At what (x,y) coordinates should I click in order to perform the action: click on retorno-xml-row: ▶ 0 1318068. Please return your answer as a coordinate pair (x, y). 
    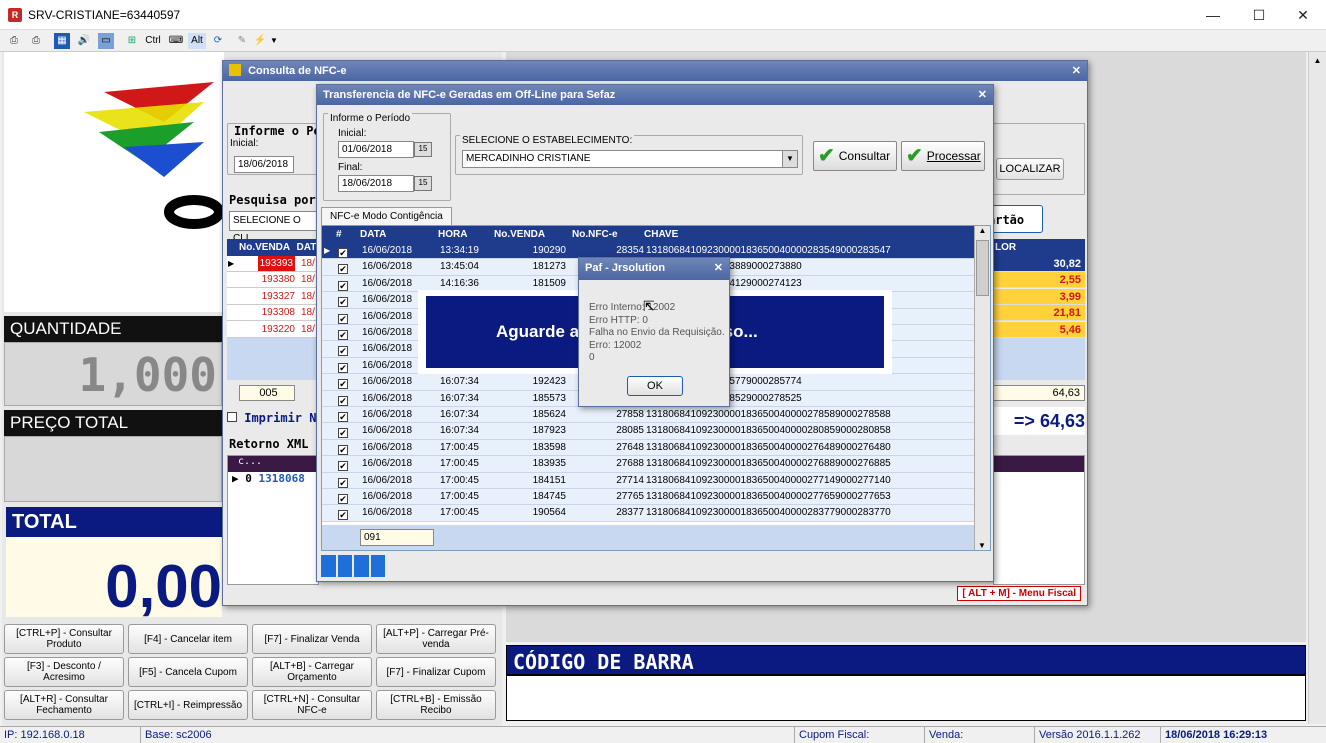
    Looking at the image, I should click on (273, 480).